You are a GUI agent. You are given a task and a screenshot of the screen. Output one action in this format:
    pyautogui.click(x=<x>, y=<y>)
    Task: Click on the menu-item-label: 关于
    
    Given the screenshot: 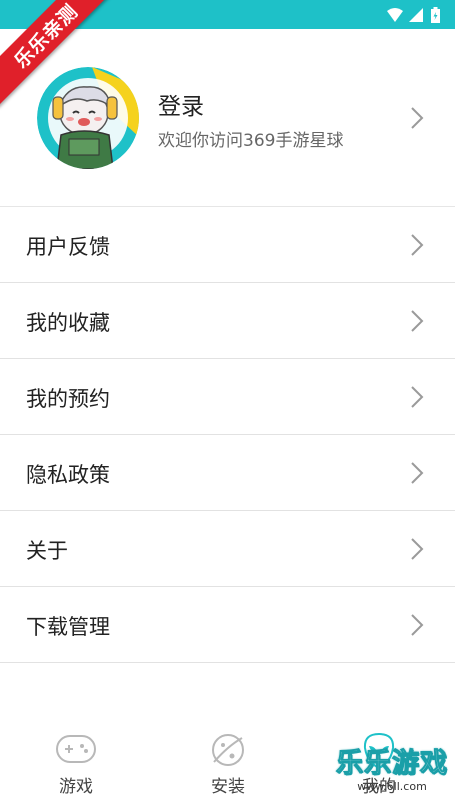 What is the action you would take?
    pyautogui.click(x=47, y=551)
    